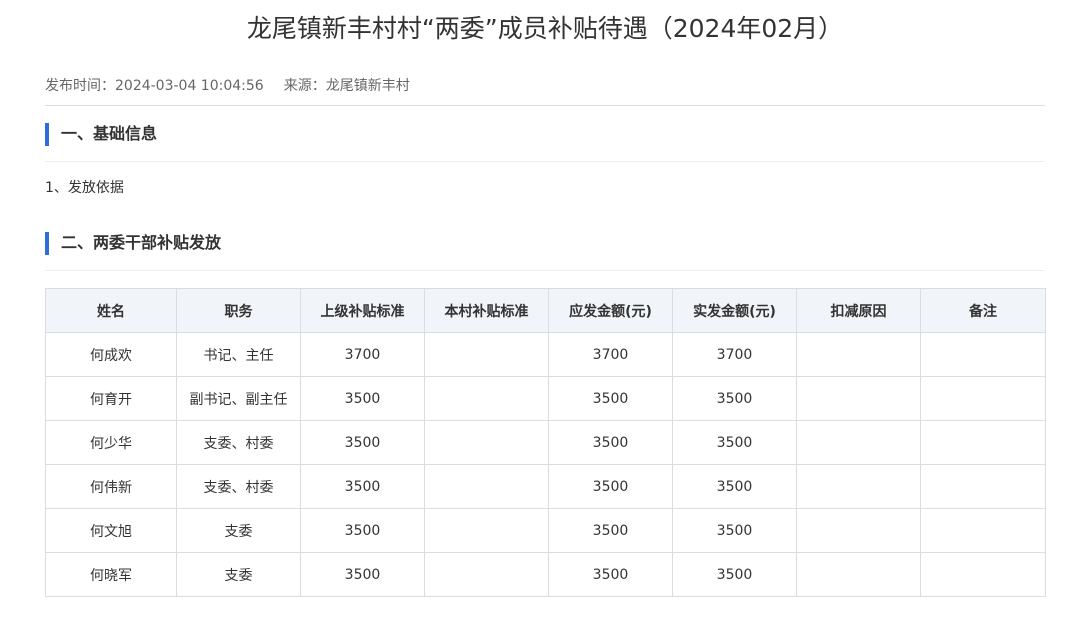 The image size is (1078, 641). I want to click on header-deduction-reason: 扣减原因, so click(858, 310).